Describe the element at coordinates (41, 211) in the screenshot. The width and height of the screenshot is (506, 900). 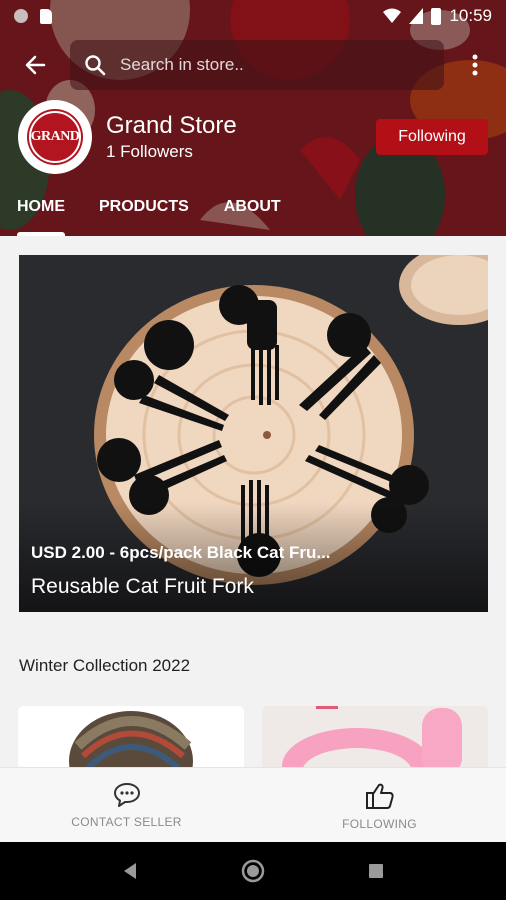
I see `tab-home: HOME` at that location.